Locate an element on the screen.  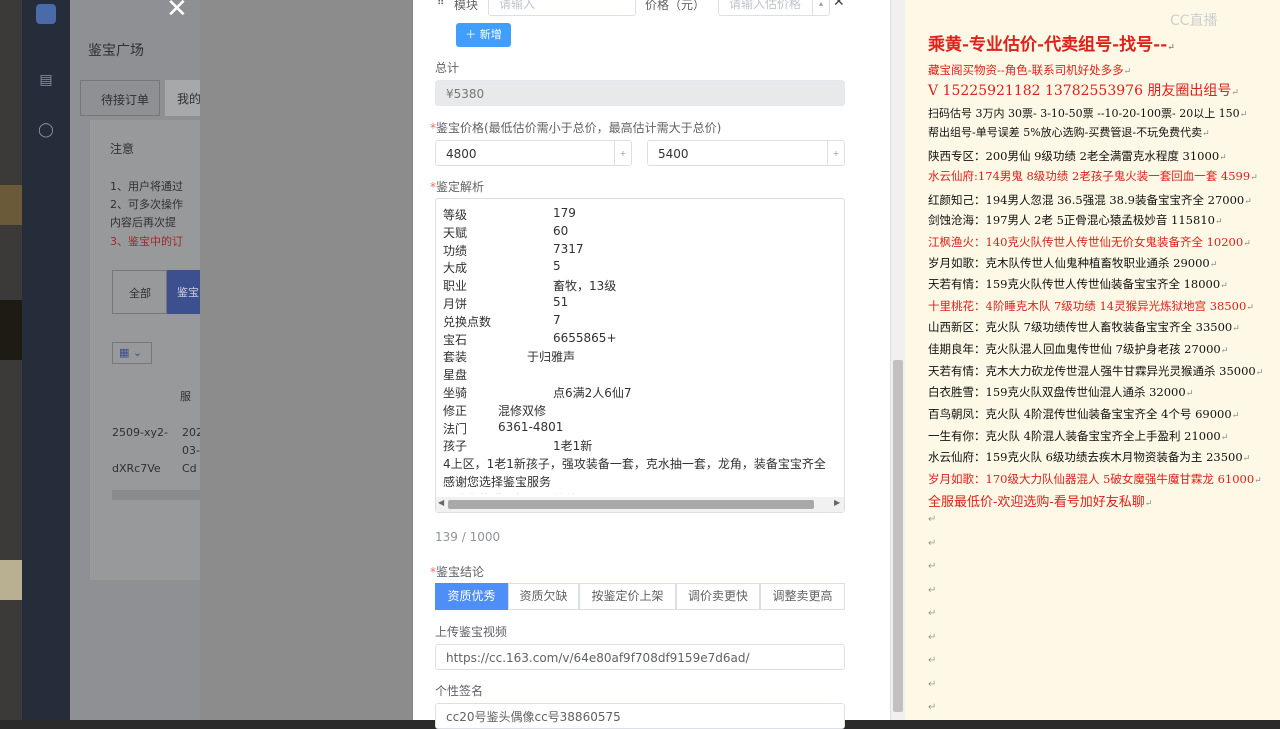
doc-line-text: 红颜知己：194男人忽混 36.5强混 38.9装备宝宝齐全 27000 is located at coordinates (1086, 200).